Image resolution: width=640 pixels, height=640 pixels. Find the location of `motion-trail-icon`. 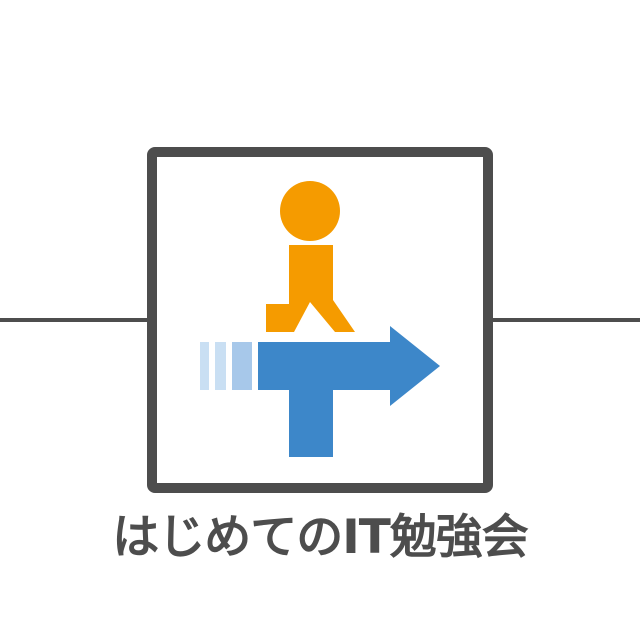

motion-trail-icon is located at coordinates (226, 366).